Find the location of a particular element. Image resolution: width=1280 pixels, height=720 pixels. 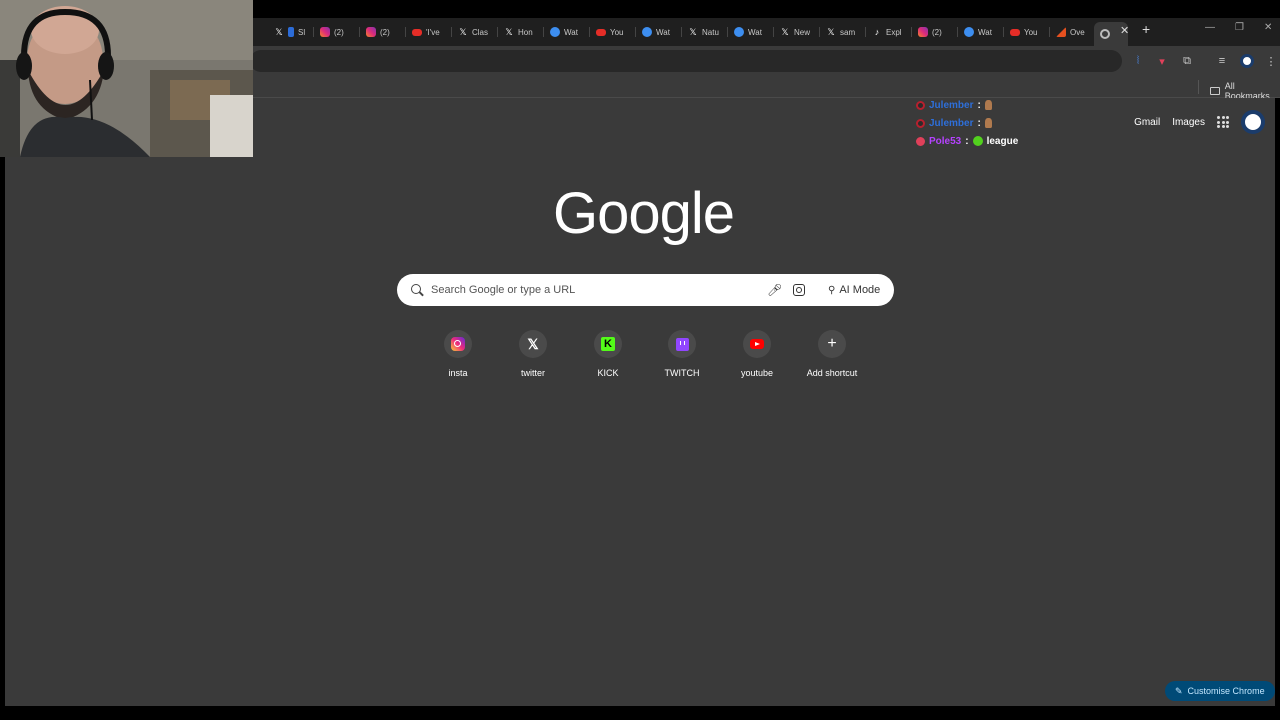

tab: 'I've is located at coordinates (429, 32).